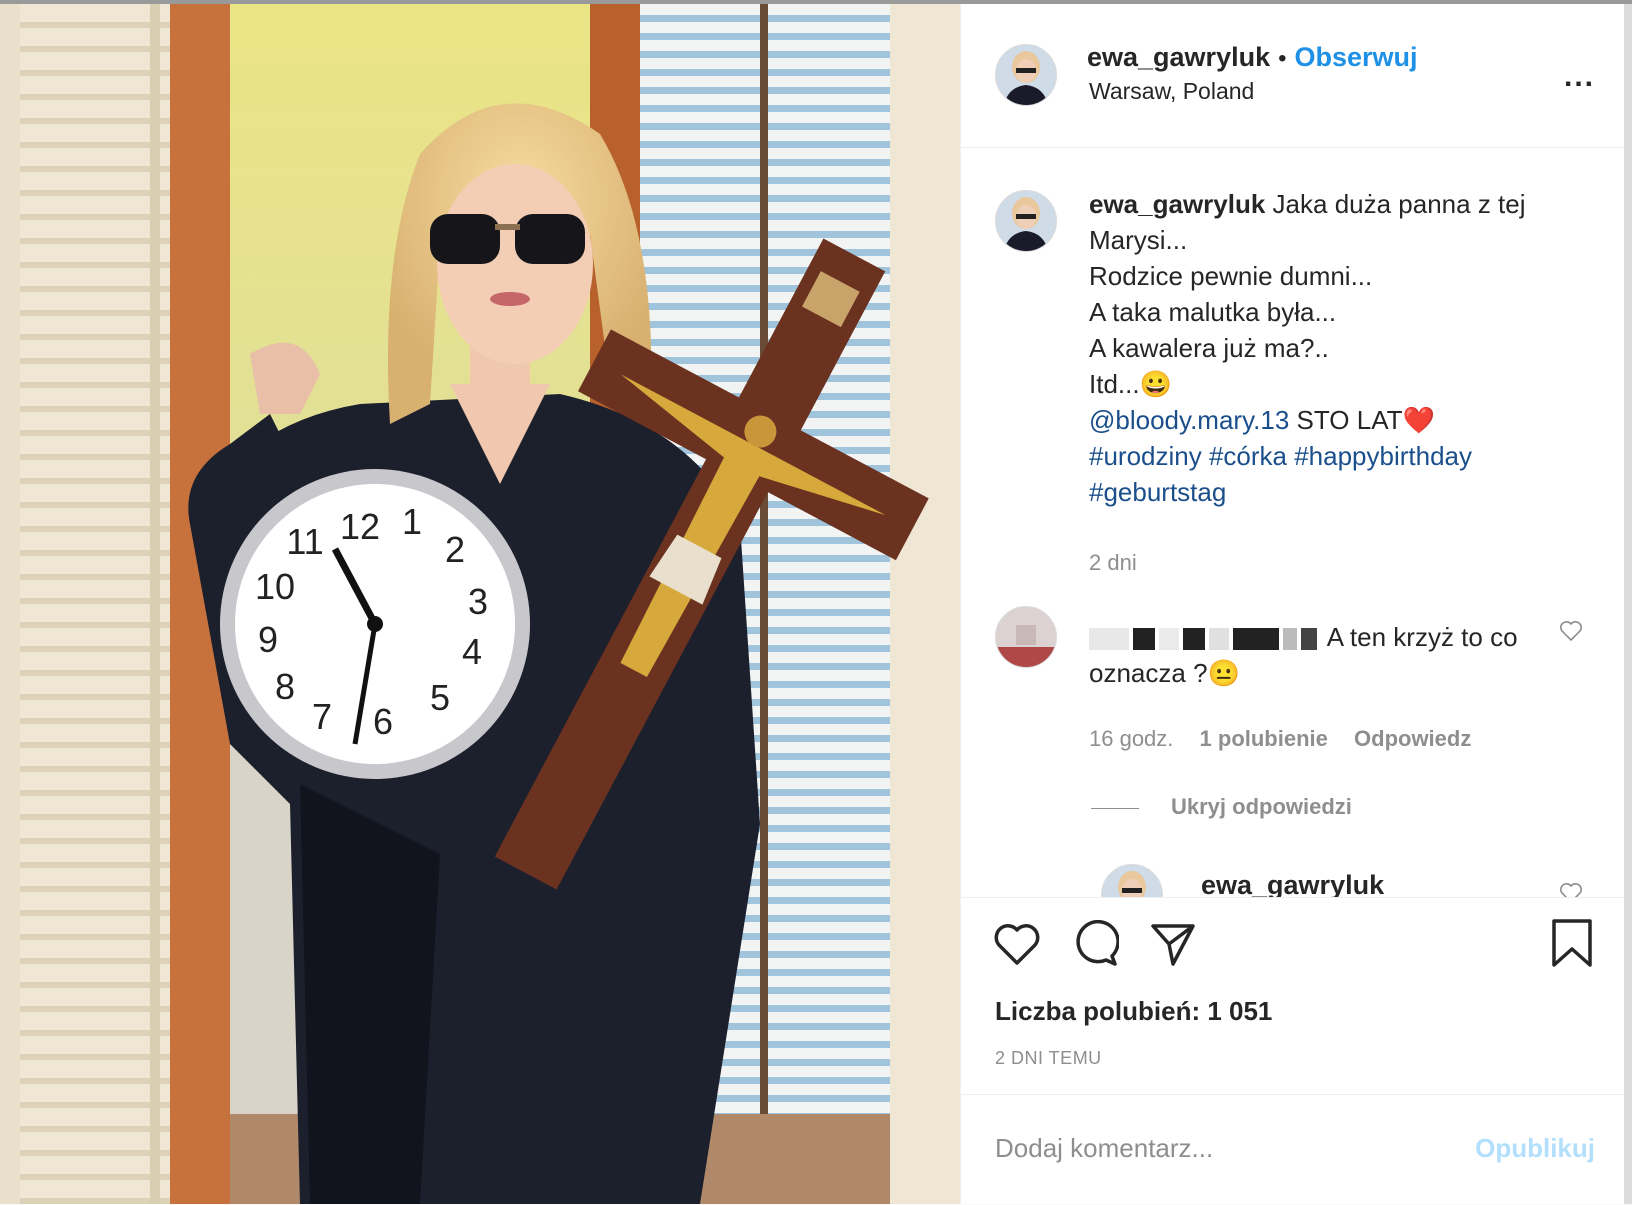 The width and height of the screenshot is (1632, 1205). I want to click on svg-text: 9, so click(268, 639).